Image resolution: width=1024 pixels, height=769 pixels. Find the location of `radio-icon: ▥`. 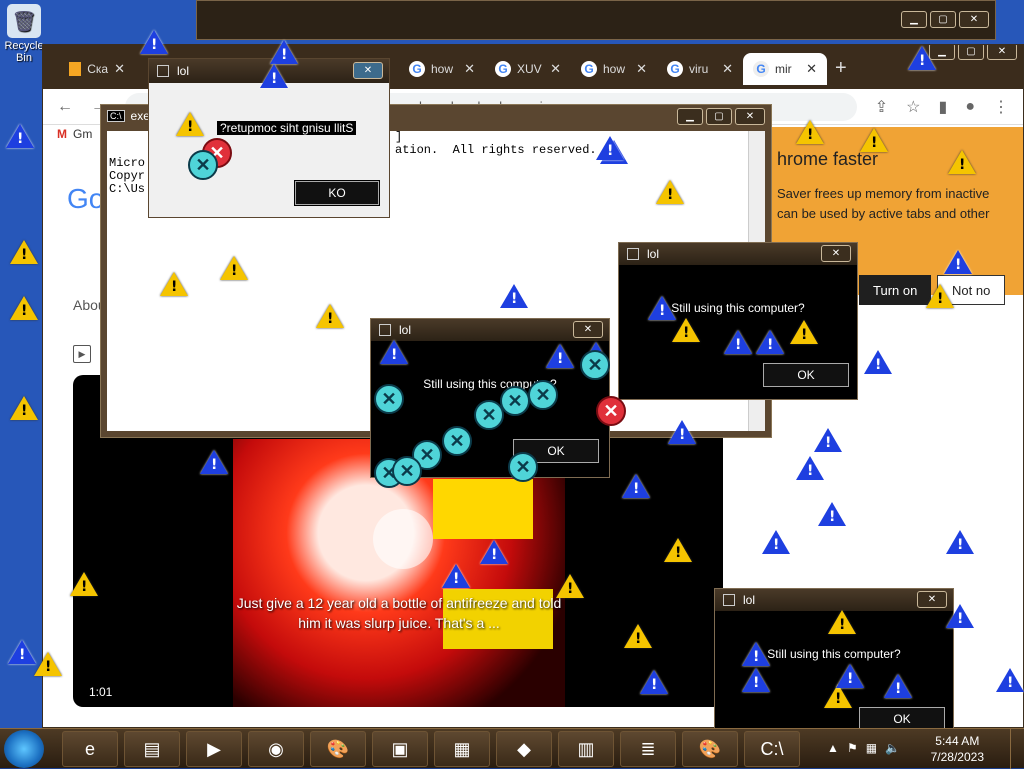

radio-icon: ▥ is located at coordinates (586, 749).